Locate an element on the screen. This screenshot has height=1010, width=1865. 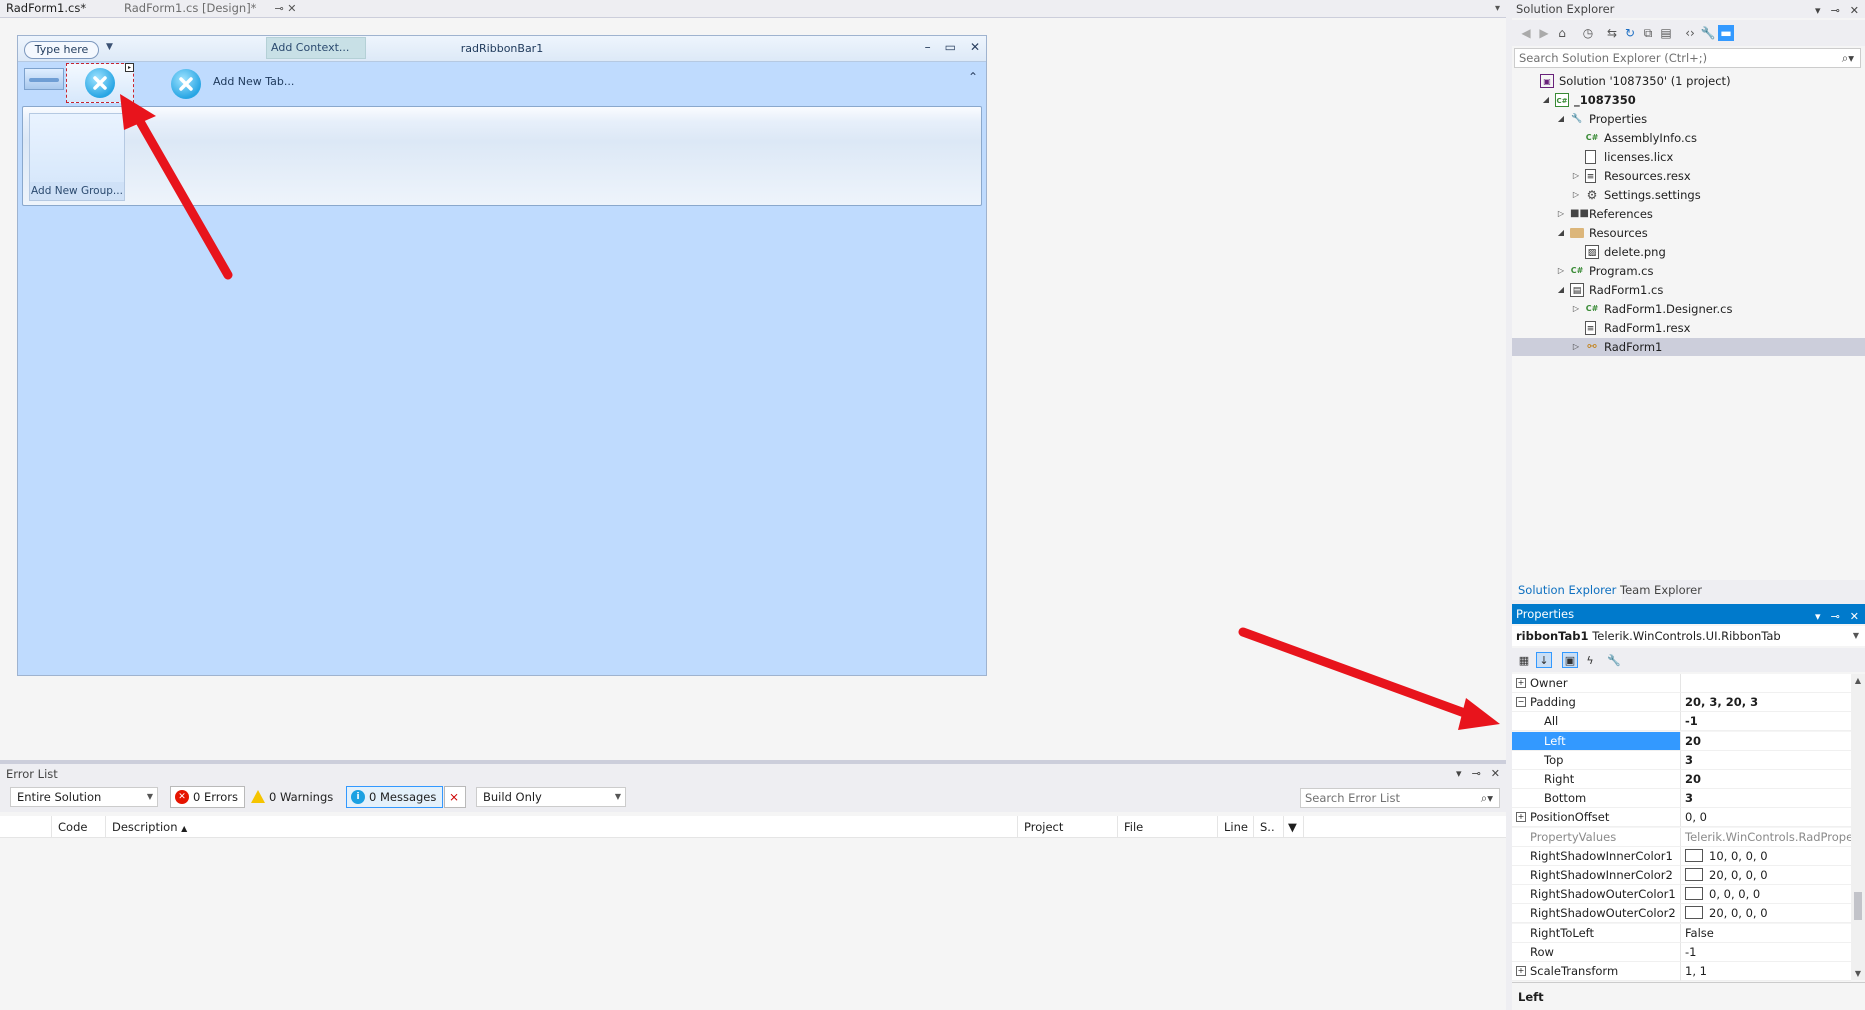
collapse-ribbon-icon: ⌃ is located at coordinates (973, 77).